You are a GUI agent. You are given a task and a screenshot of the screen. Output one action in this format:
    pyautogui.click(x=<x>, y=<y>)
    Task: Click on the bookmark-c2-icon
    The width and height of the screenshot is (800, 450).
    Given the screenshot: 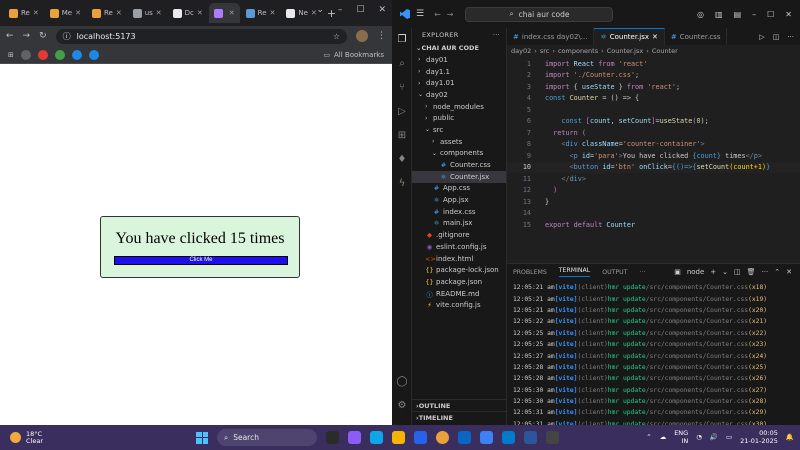 What is the action you would take?
    pyautogui.click(x=93, y=54)
    